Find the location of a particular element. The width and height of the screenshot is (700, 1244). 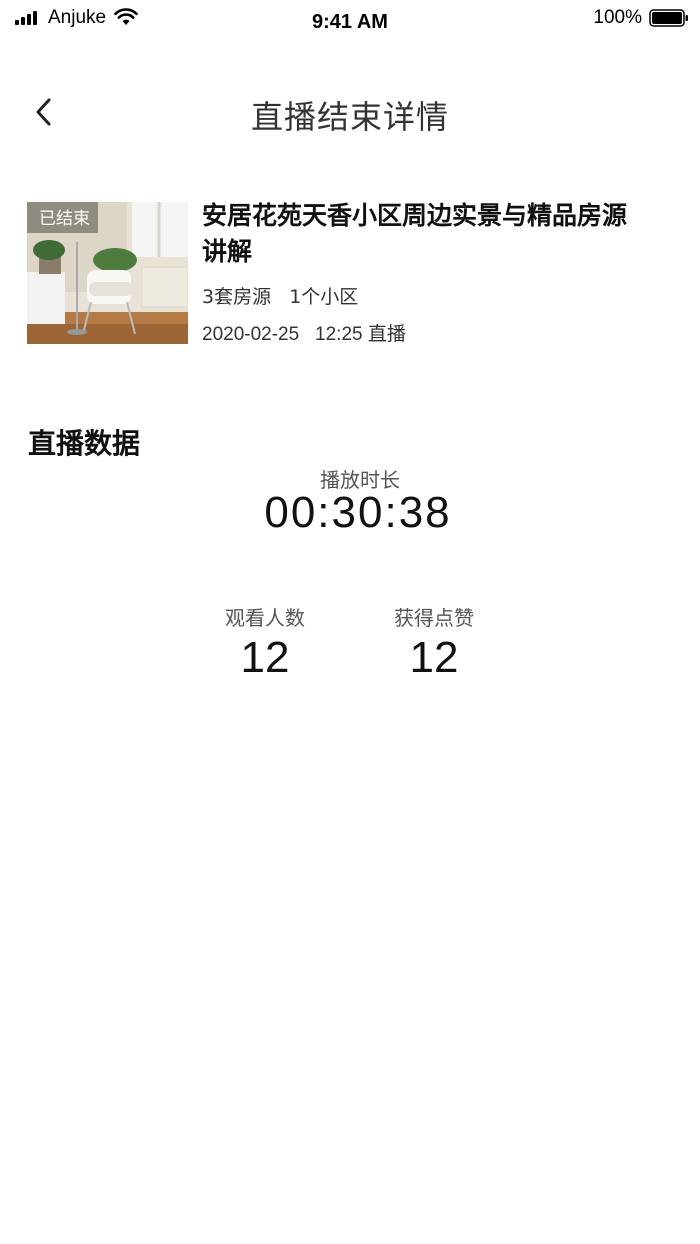

likes-stat: 获得点赞 12 is located at coordinates (434, 642).